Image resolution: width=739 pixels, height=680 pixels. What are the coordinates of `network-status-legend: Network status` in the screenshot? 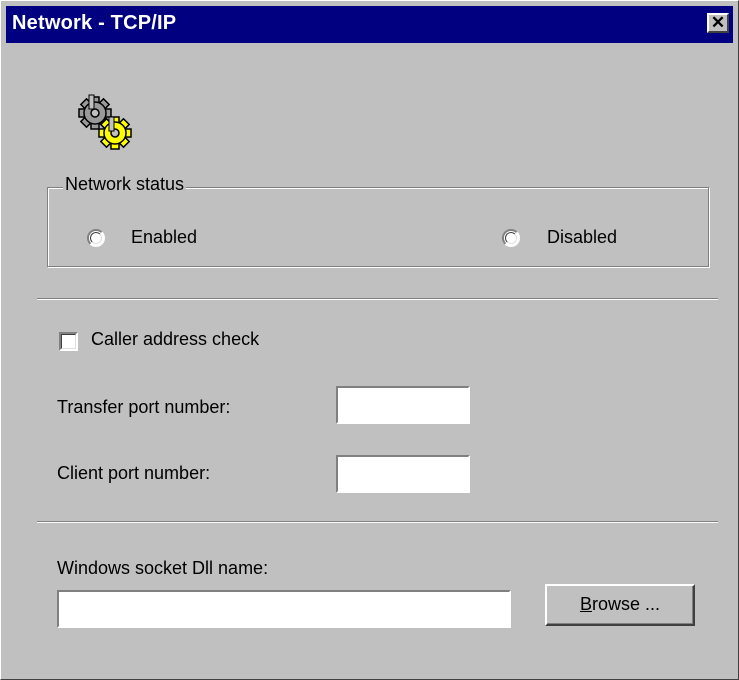 It's located at (125, 184).